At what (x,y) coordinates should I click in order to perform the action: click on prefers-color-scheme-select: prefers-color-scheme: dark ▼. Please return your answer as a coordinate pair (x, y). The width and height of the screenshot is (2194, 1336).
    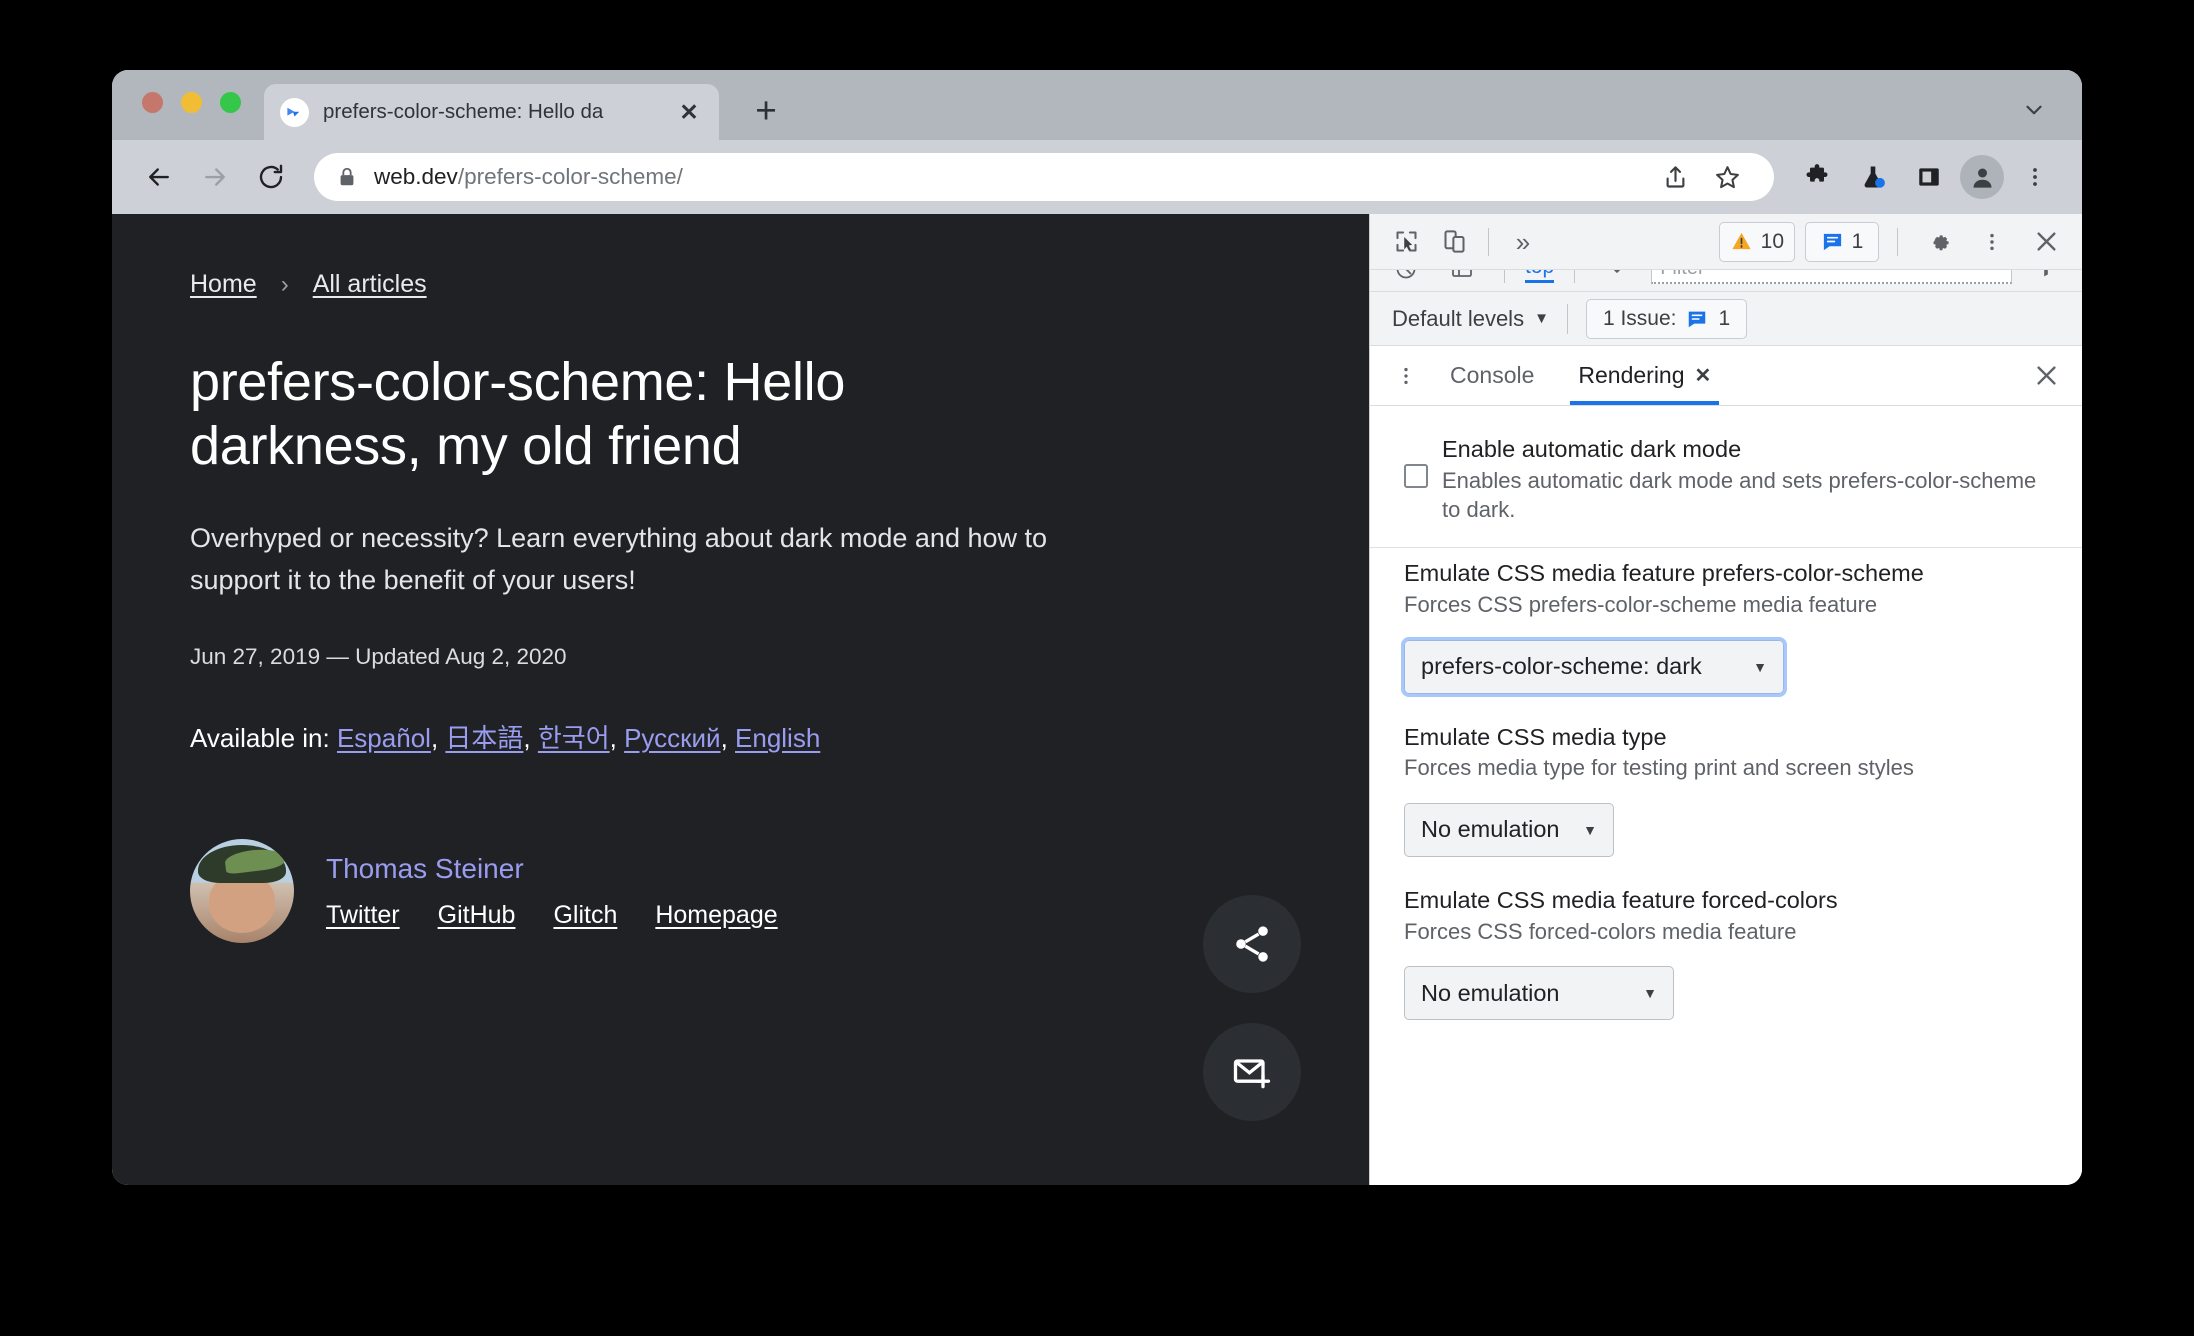
    Looking at the image, I should click on (1594, 666).